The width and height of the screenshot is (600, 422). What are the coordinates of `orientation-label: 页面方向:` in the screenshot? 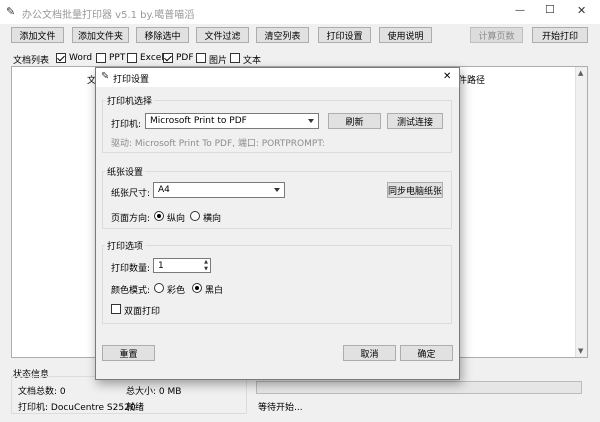 It's located at (131, 219).